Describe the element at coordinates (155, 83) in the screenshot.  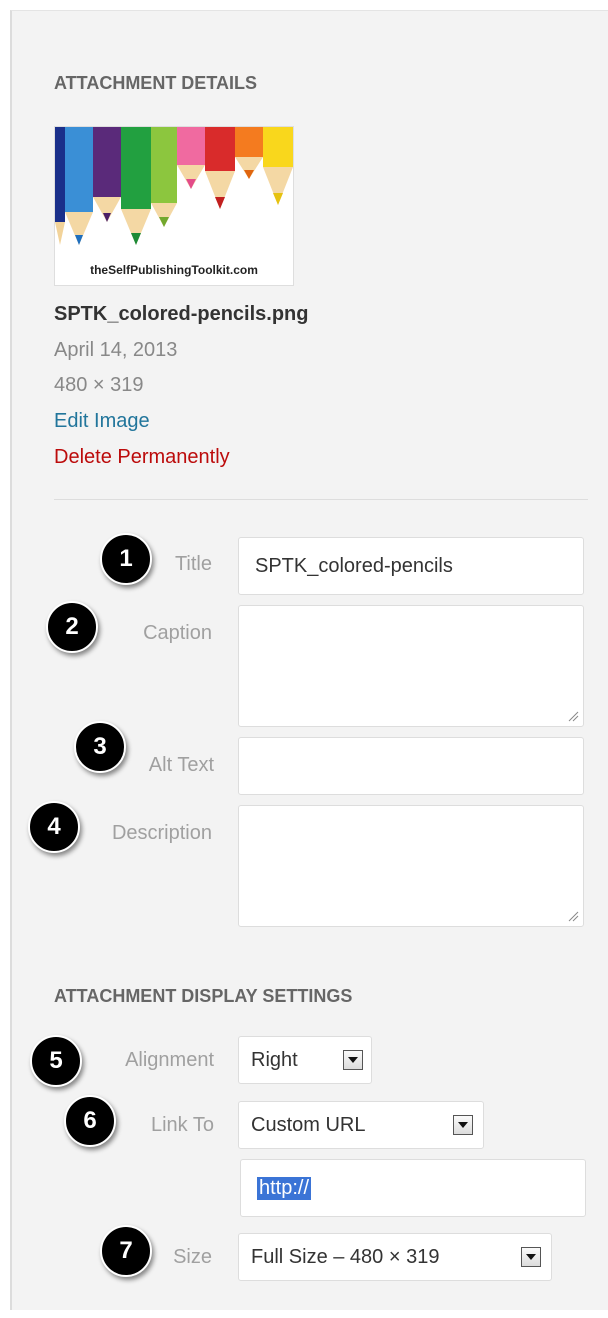
I see `attachment-details-heading: ATTACHMENT DETAILS` at that location.